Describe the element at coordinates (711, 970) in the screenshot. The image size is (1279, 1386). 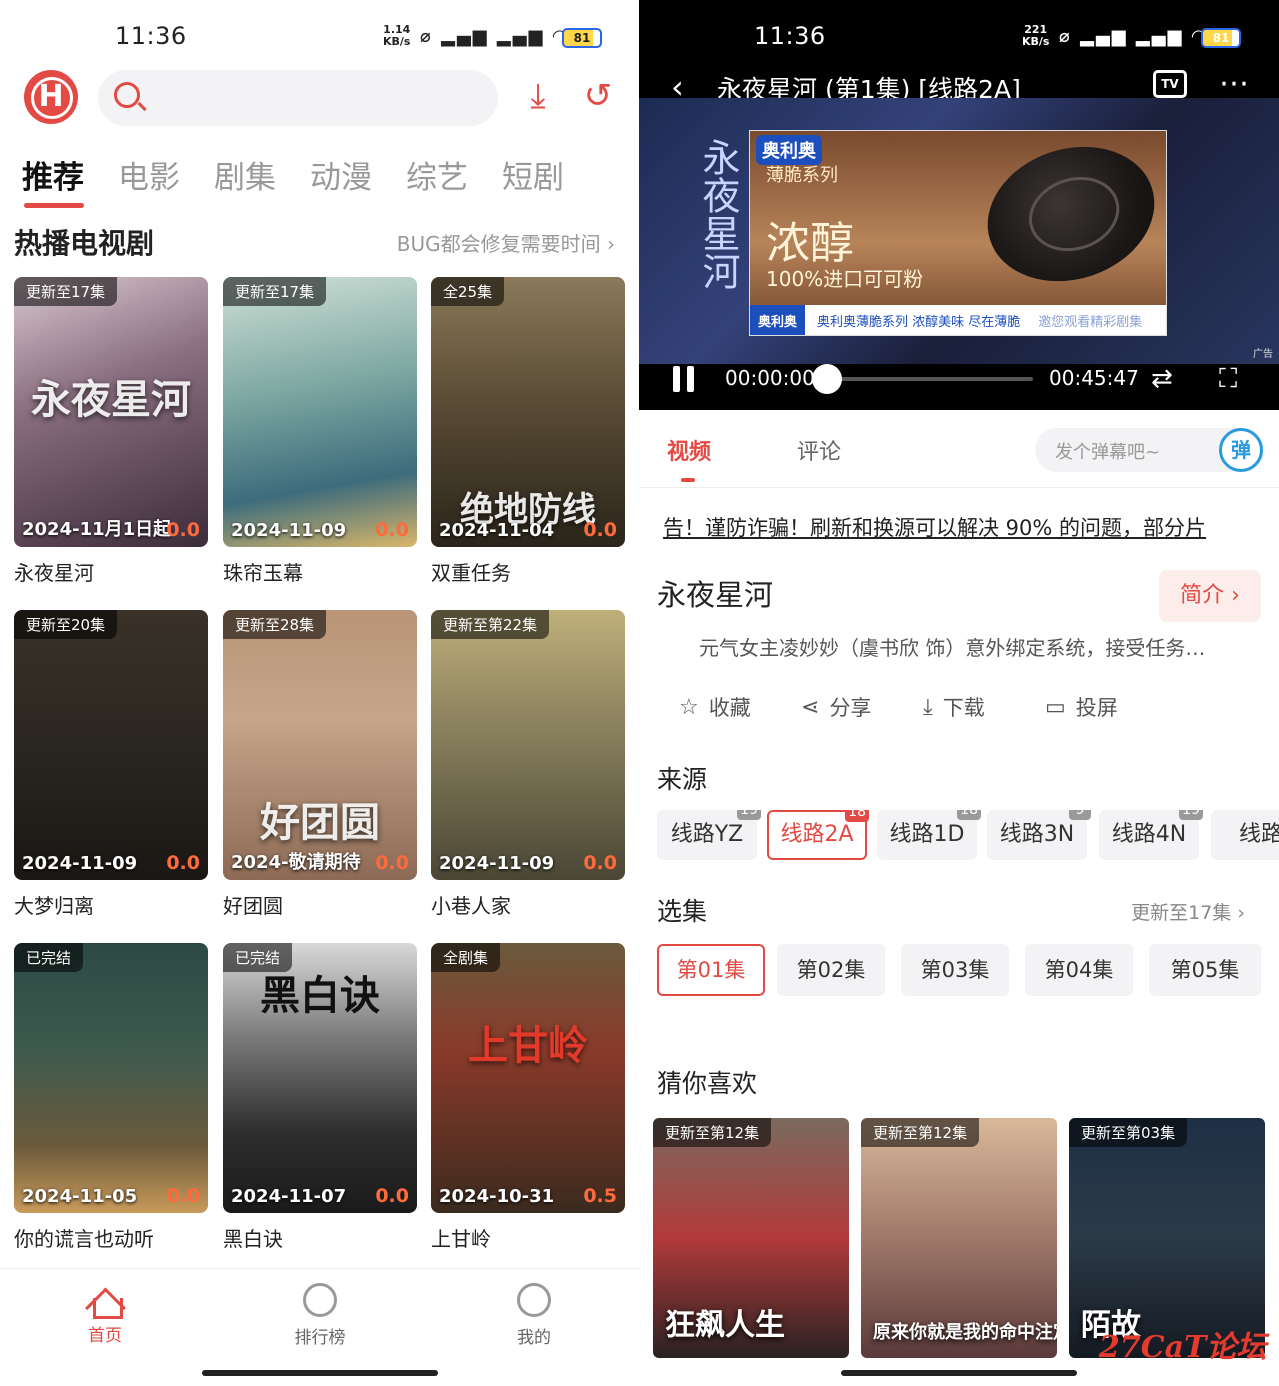
I see `episode-item: 第01集` at that location.